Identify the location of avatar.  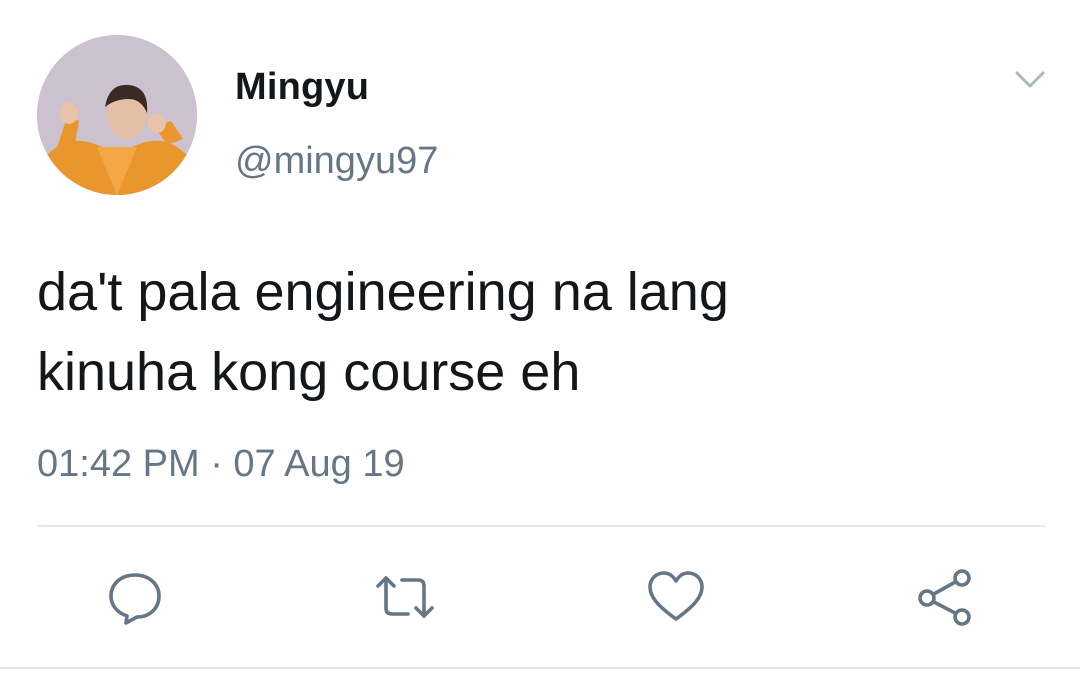
(117, 115).